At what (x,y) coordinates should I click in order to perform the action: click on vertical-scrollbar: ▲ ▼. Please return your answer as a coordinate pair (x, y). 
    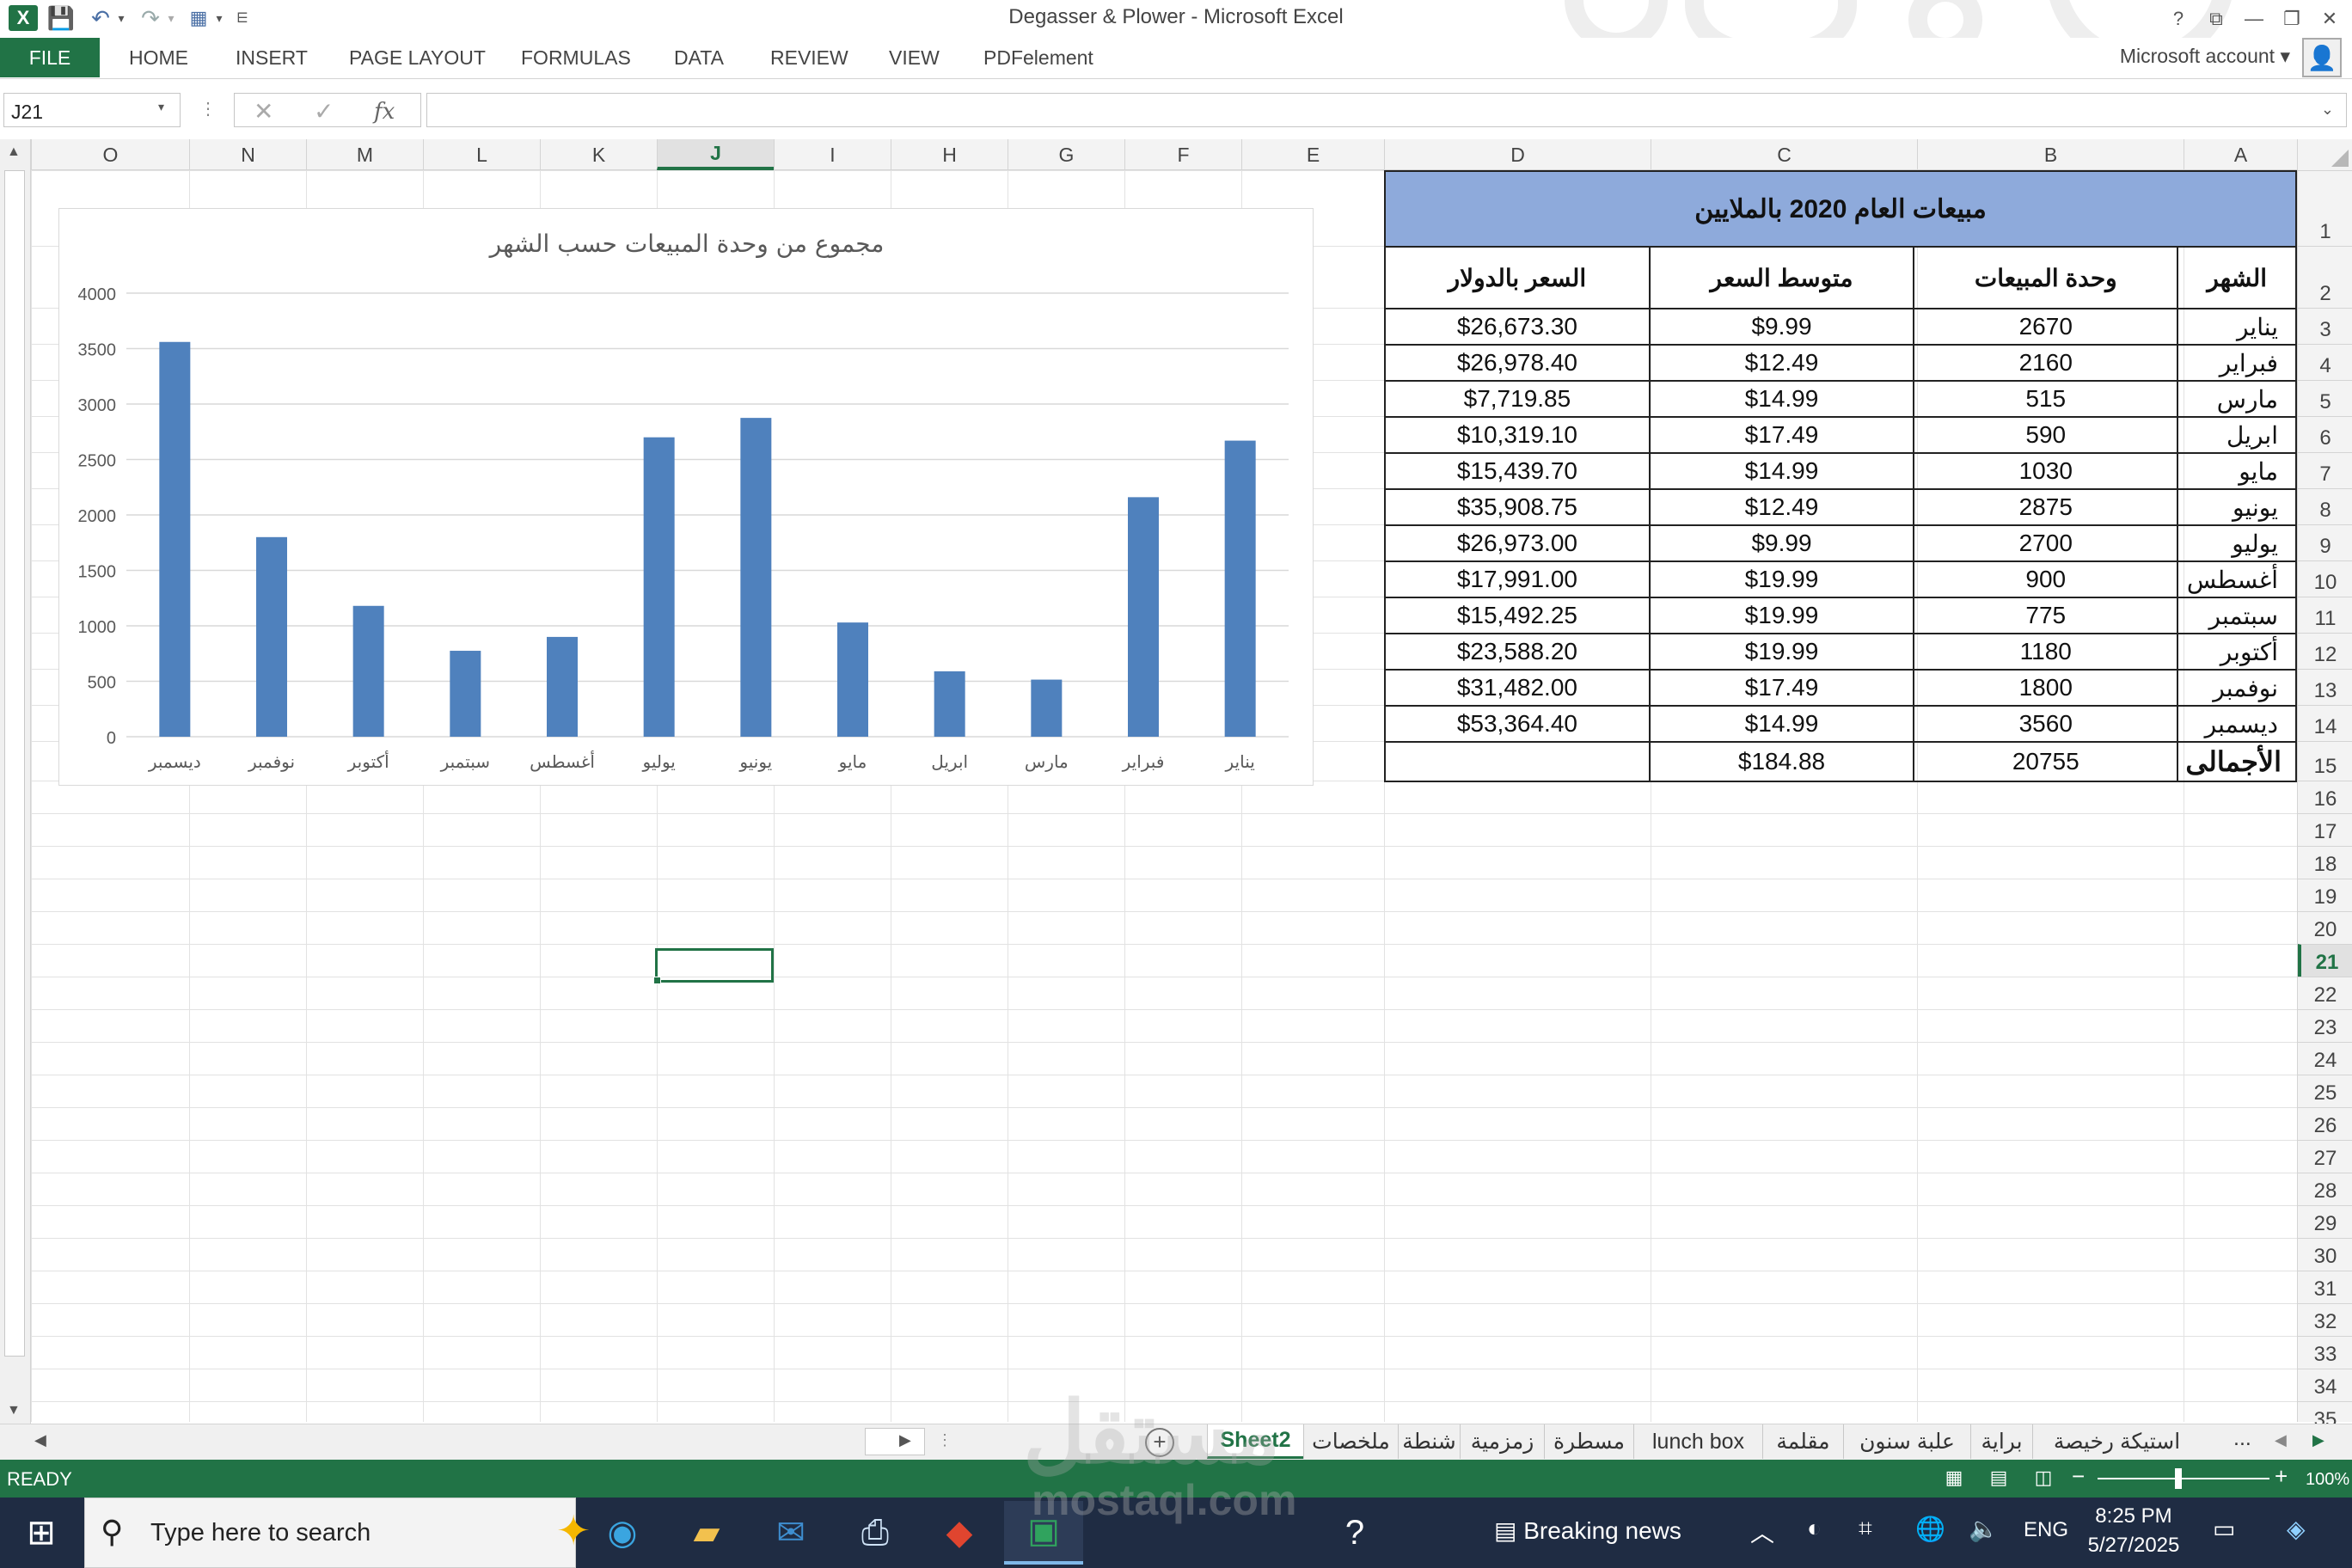
    Looking at the image, I should click on (15, 781).